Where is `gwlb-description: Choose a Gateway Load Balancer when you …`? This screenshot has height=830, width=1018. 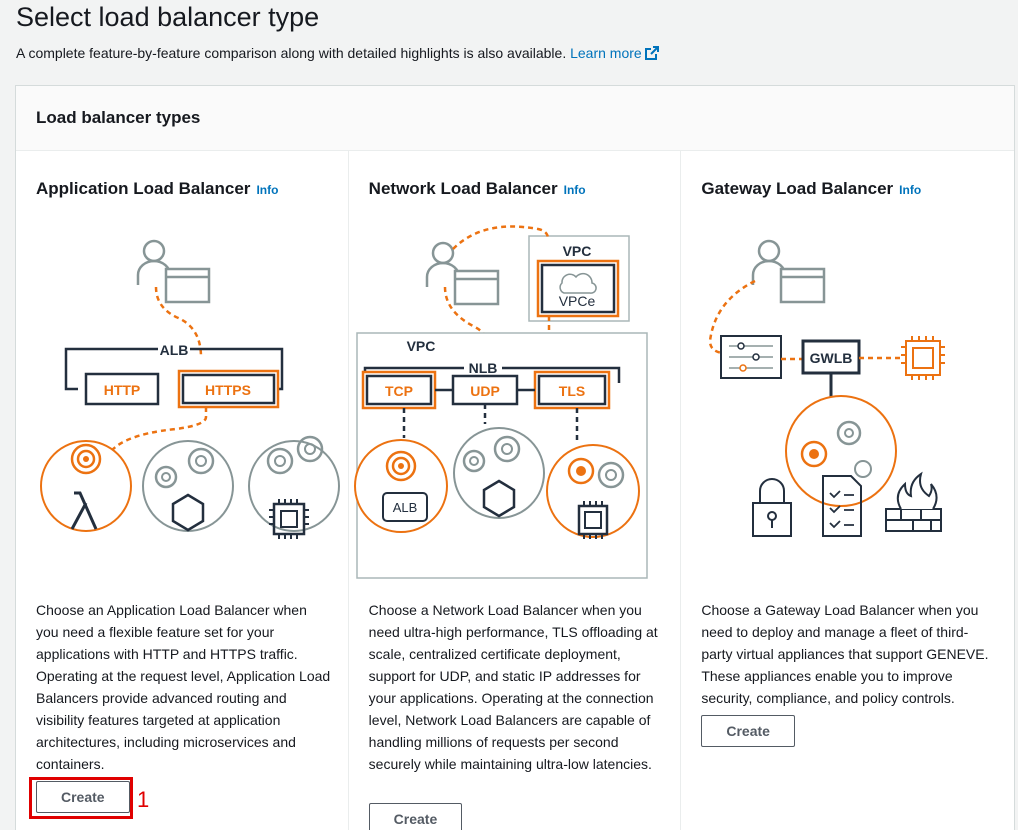 gwlb-description: Choose a Gateway Load Balancer when you … is located at coordinates (845, 654).